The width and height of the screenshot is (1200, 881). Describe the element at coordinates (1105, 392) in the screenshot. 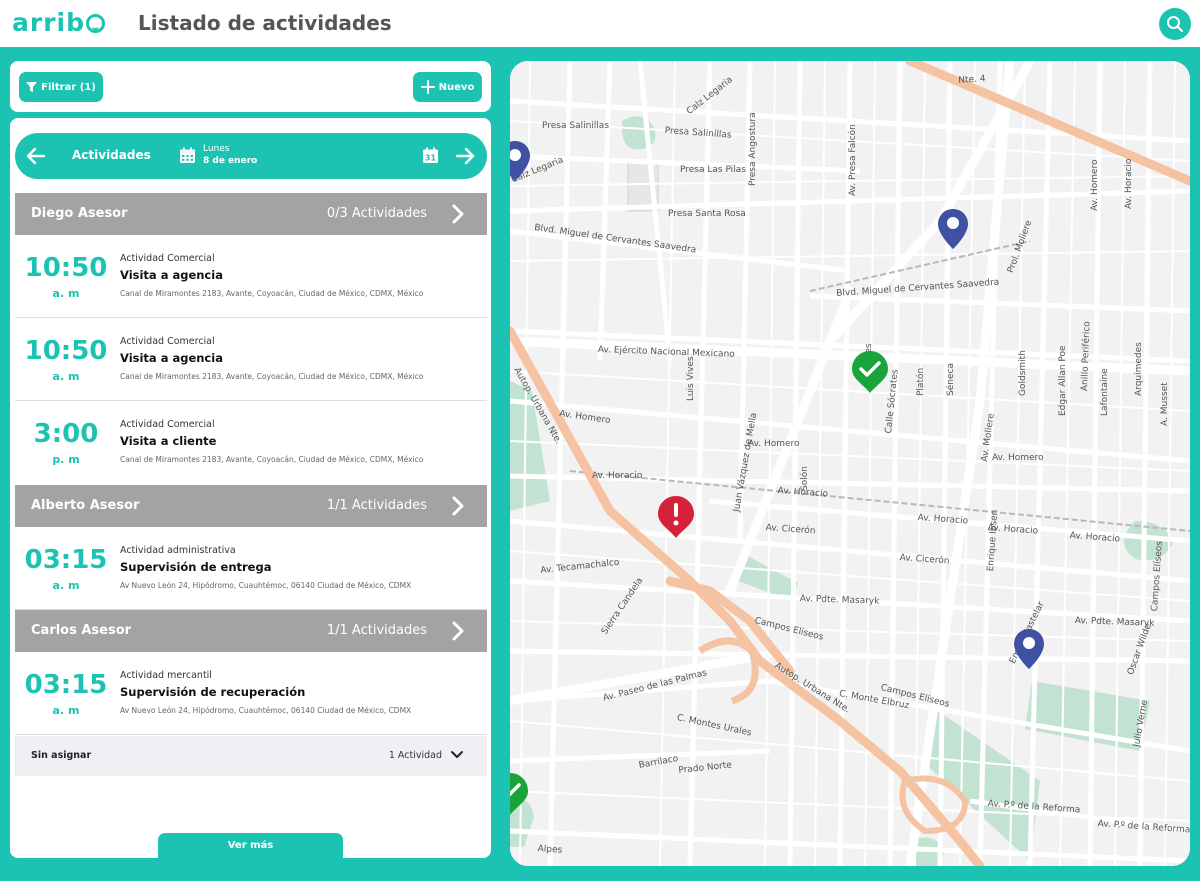

I see `street-label: Lafontaine` at that location.